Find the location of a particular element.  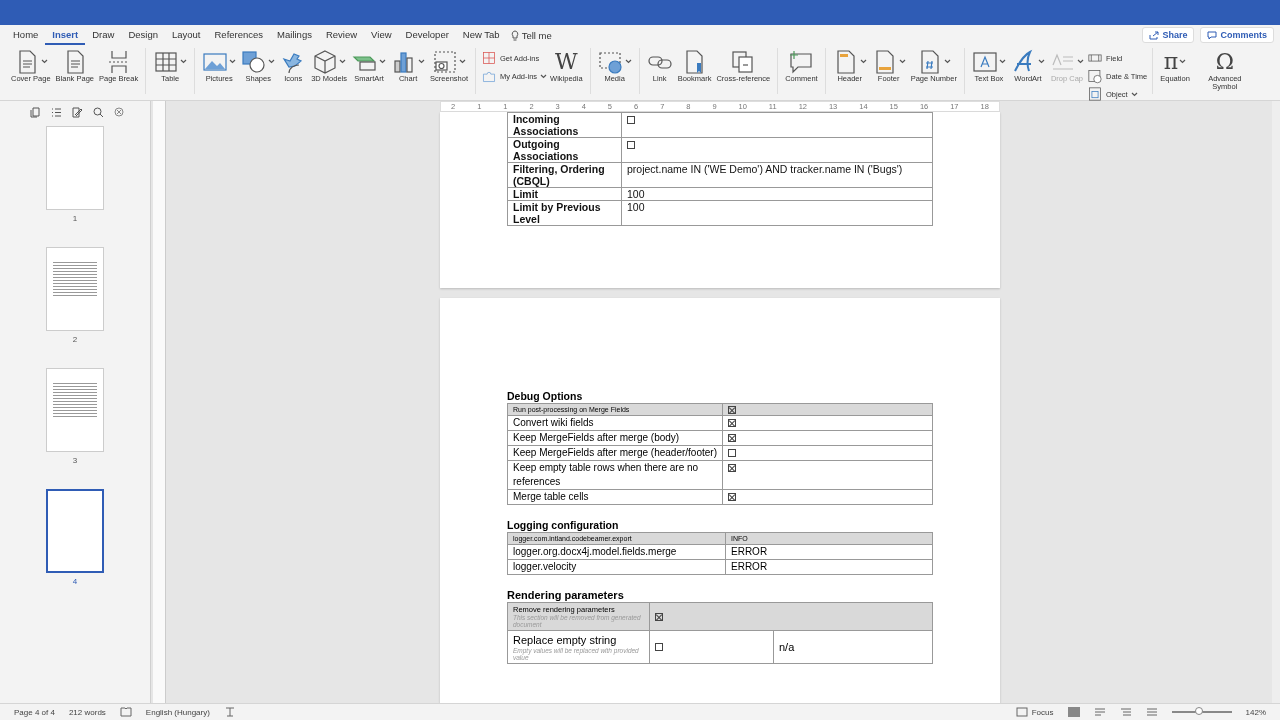

symbol-glyph: π is located at coordinates (1171, 61).